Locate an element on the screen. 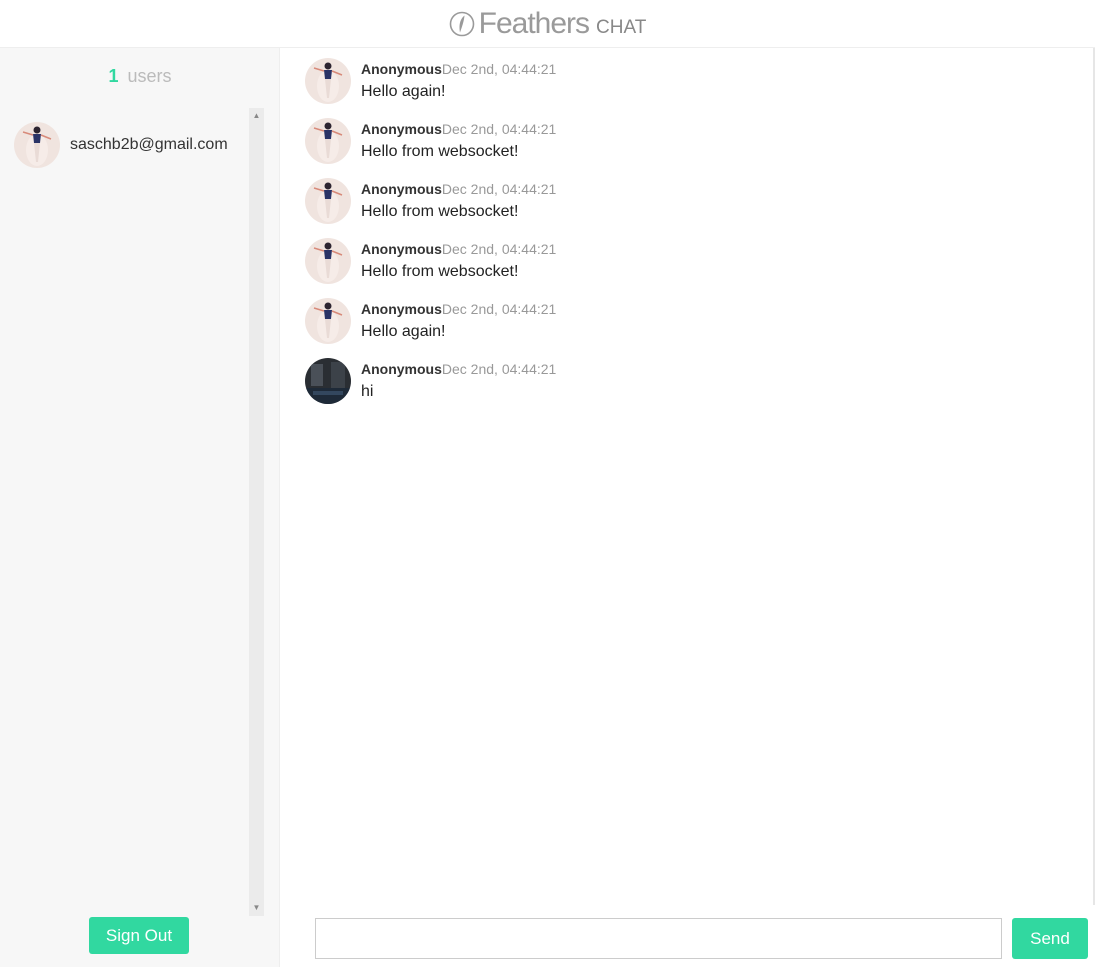  feather-icon is located at coordinates (461, 23).